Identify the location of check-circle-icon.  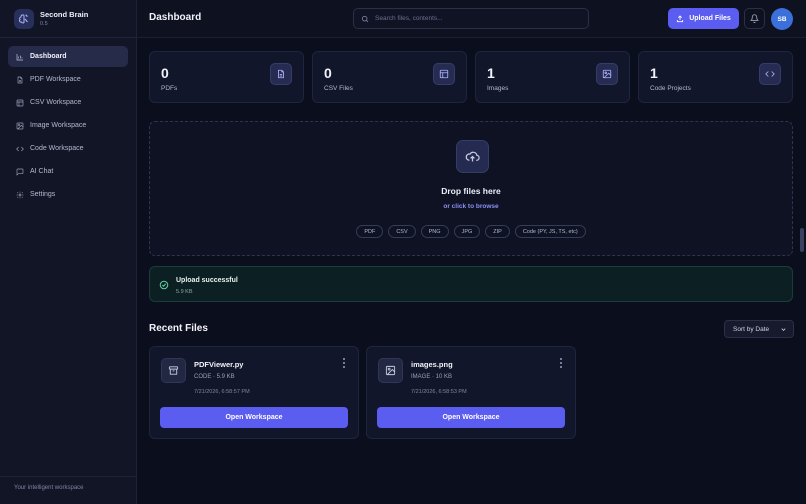
(164, 285).